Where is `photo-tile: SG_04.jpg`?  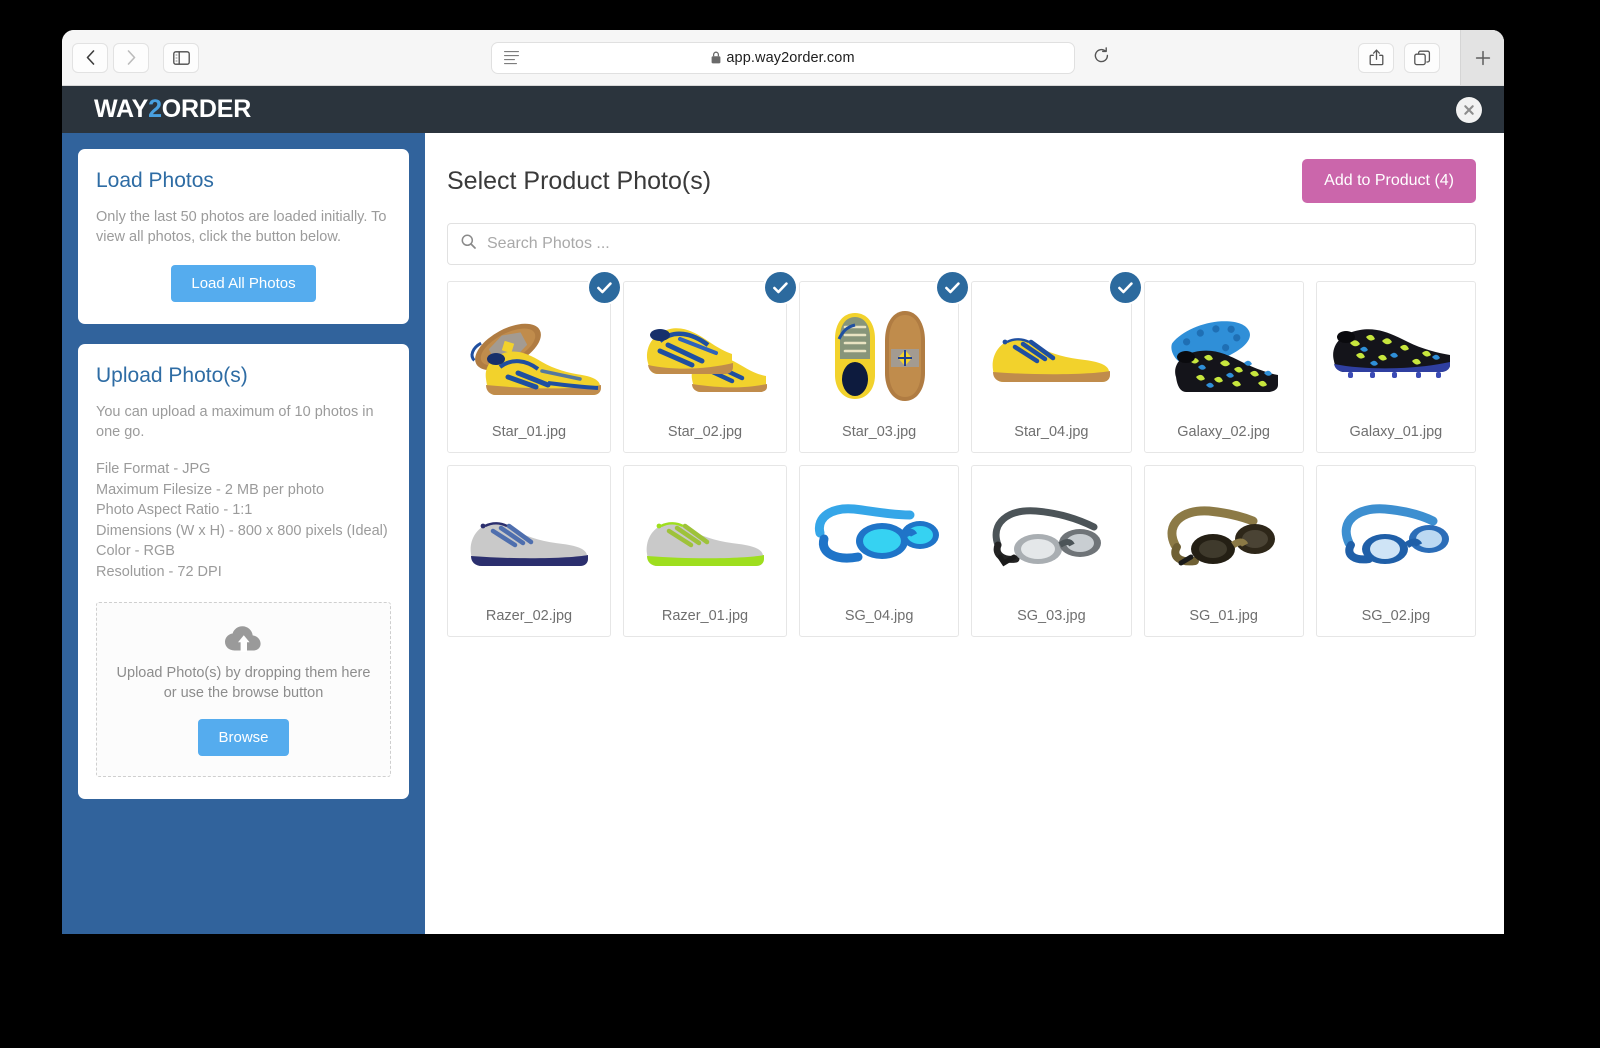
photo-tile: SG_04.jpg is located at coordinates (879, 551).